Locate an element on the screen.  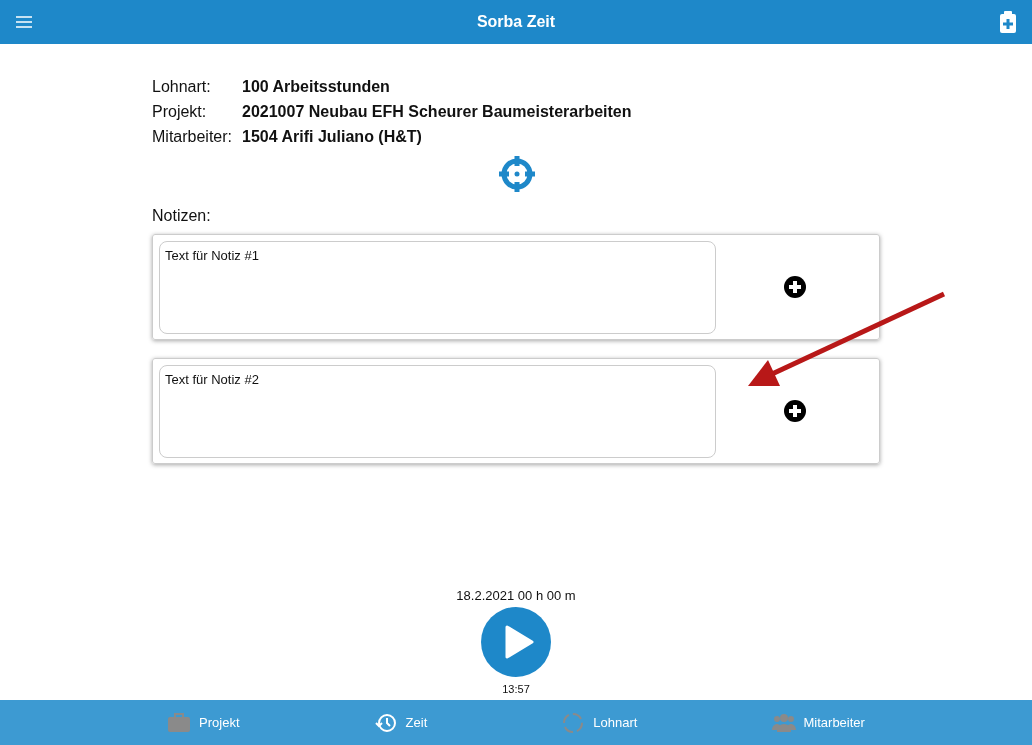
detail-value: 100 Arbeitsstunden is located at coordinates (316, 86).